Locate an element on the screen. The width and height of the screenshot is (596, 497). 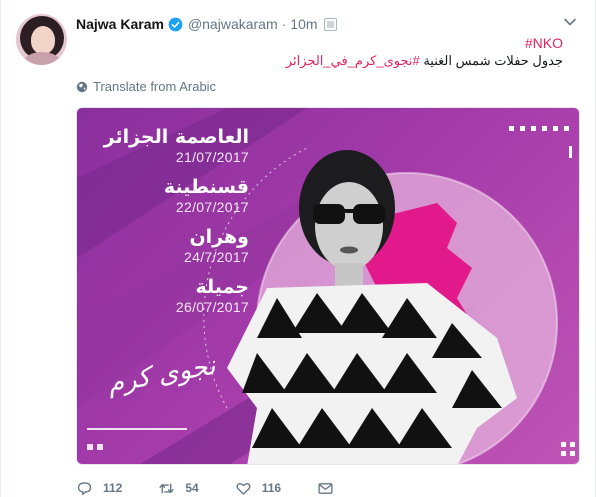
media-indicator-icon is located at coordinates (330, 24).